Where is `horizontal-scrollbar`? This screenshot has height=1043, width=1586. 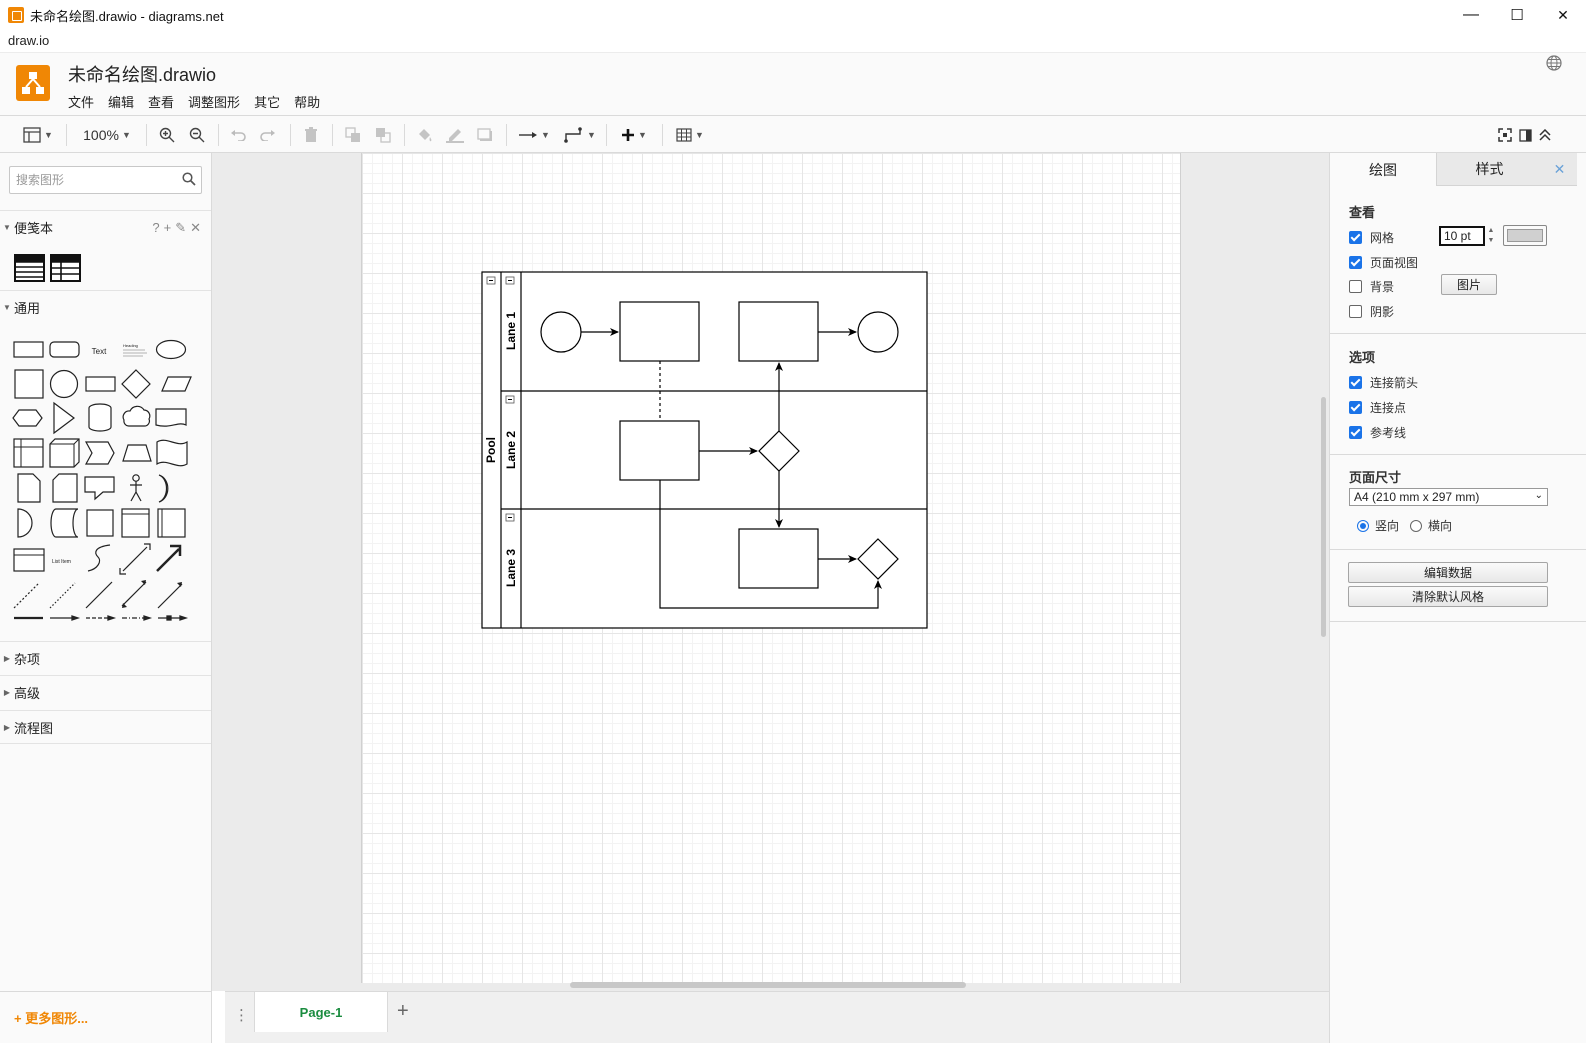
horizontal-scrollbar is located at coordinates (768, 985).